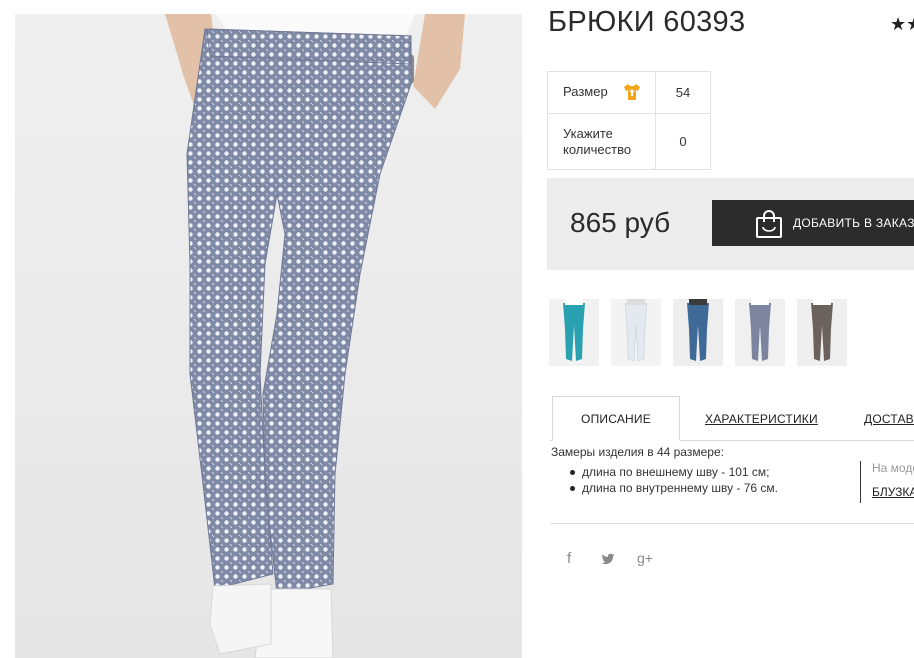  Describe the element at coordinates (636, 332) in the screenshot. I see `thumbnail-white` at that location.